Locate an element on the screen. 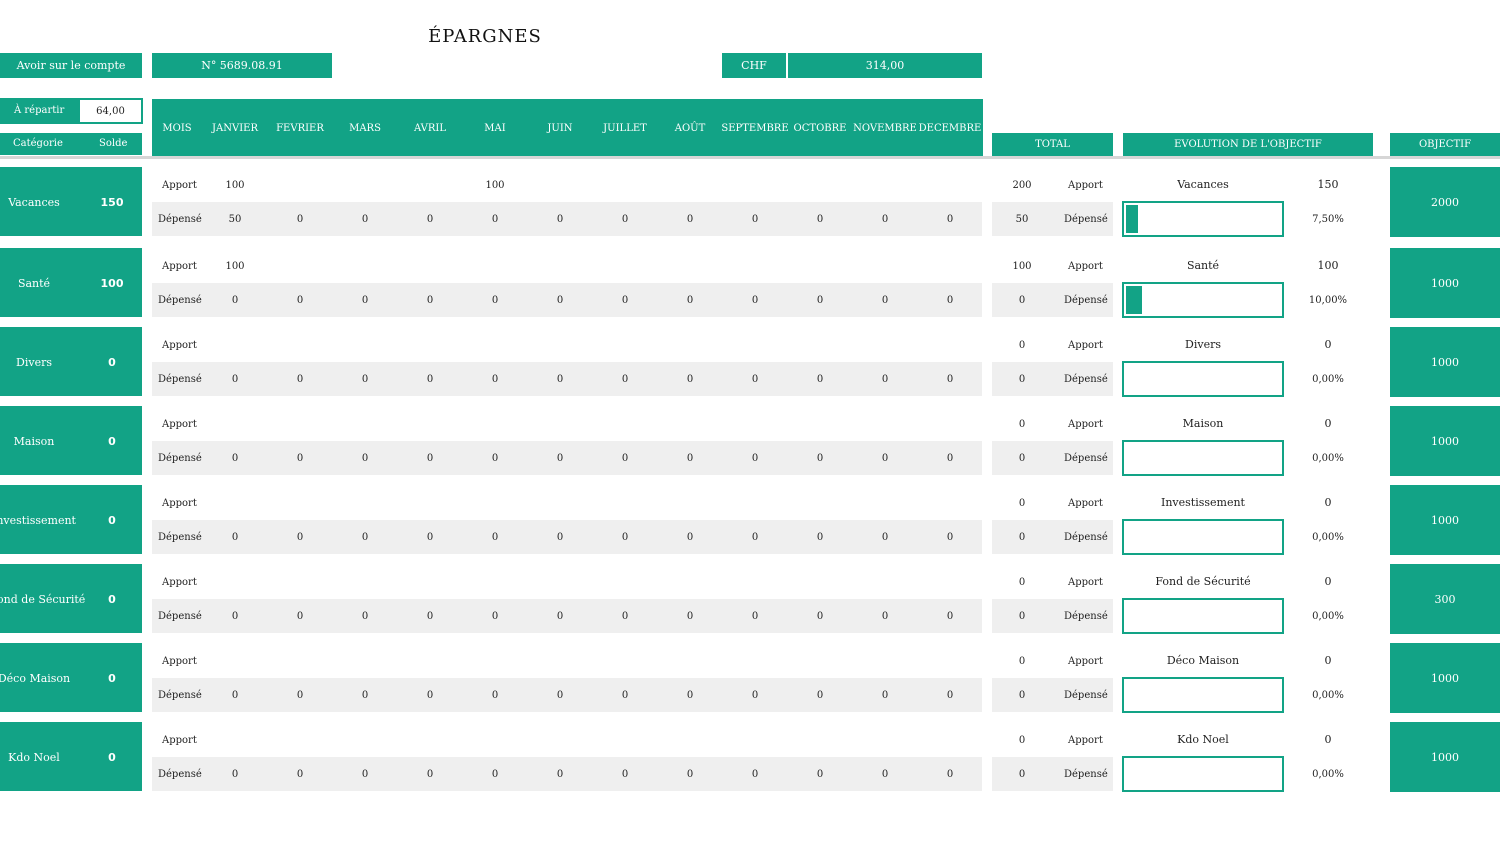 This screenshot has width=1500, height=844. account-number: N° 5689.08.91 is located at coordinates (242, 65).